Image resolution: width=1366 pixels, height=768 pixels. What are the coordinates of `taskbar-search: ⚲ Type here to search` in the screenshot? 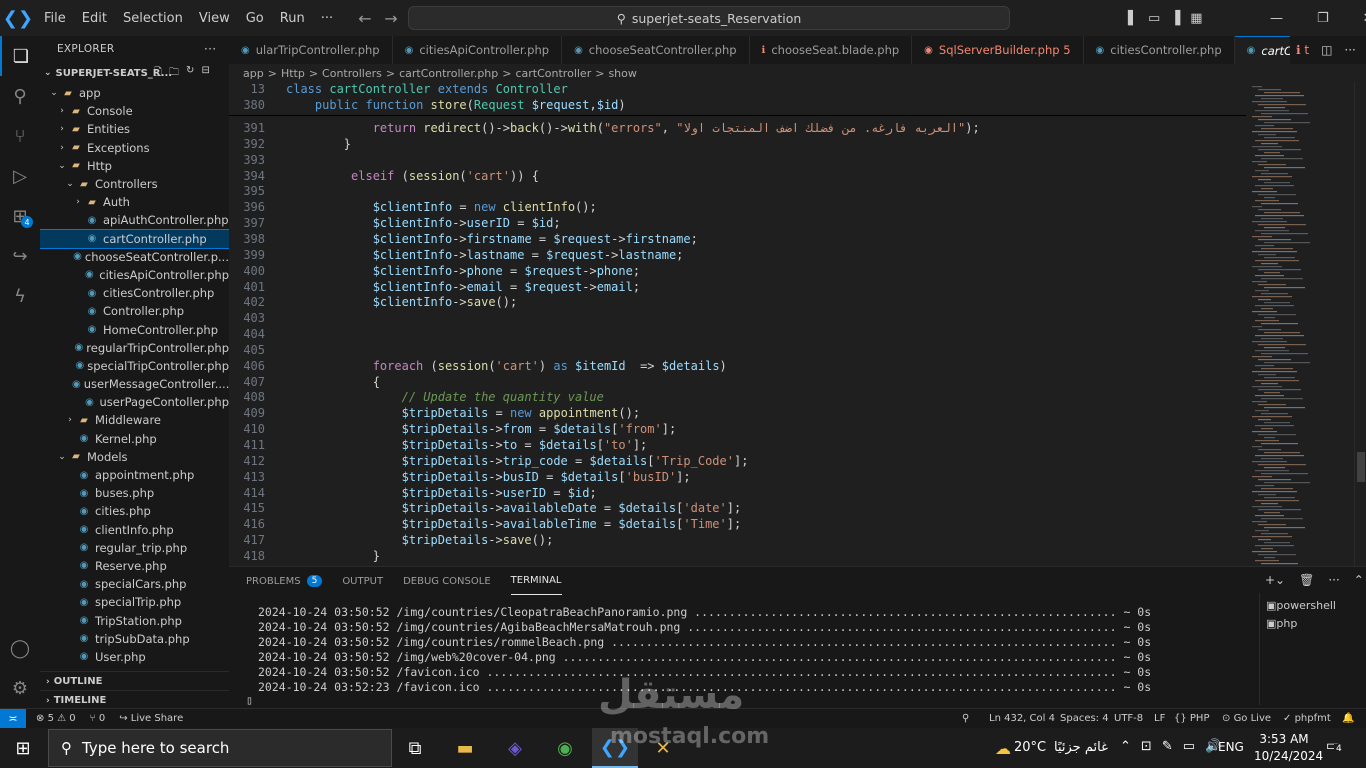 It's located at (220, 748).